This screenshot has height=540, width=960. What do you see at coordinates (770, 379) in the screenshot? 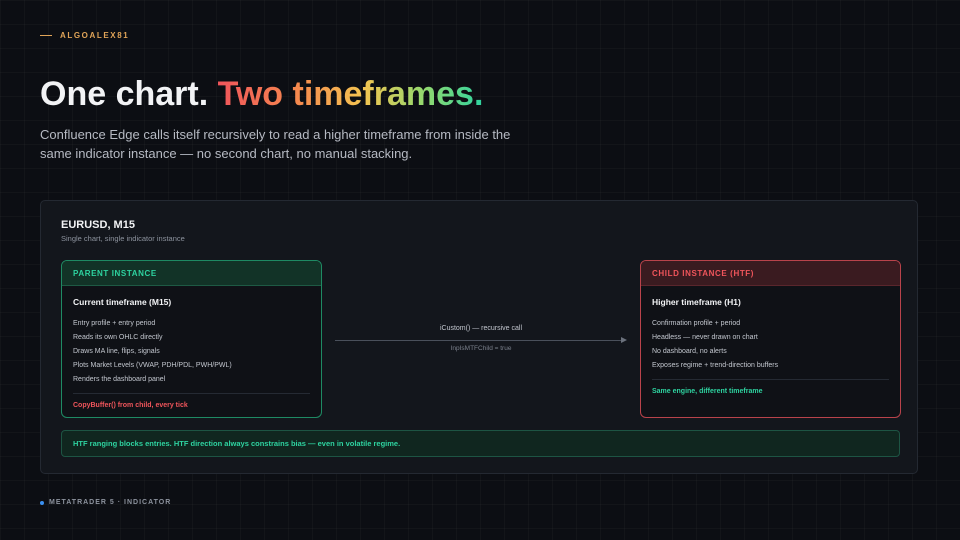
I see `child-divider` at bounding box center [770, 379].